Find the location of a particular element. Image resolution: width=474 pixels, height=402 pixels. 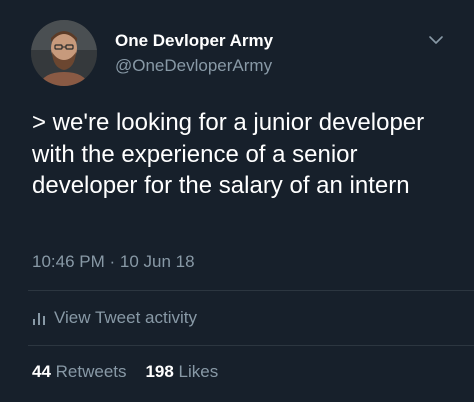

retweets-stat: 44 Retweets is located at coordinates (79, 371).